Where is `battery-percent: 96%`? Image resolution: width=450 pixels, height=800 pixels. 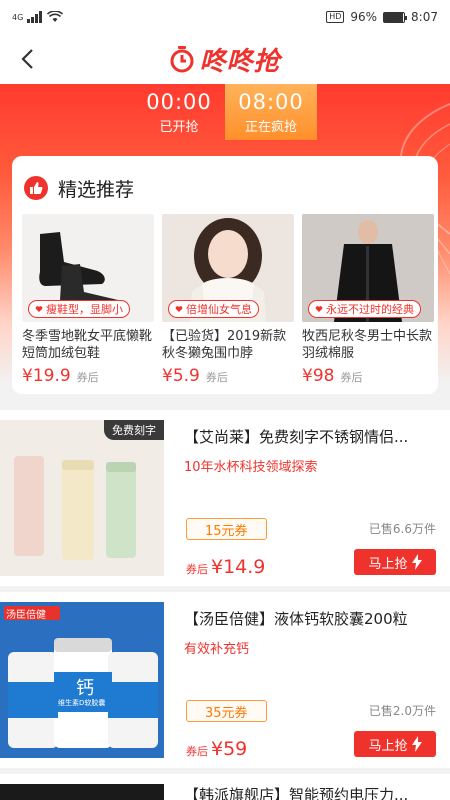
battery-percent: 96% is located at coordinates (364, 17).